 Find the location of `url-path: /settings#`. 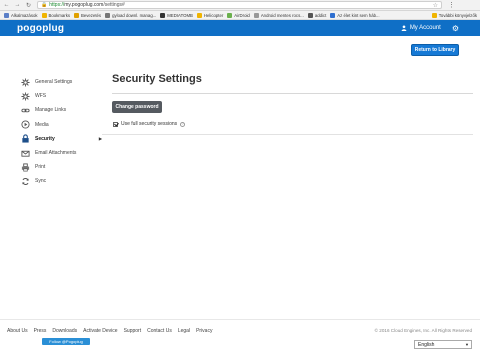

url-path: /settings# is located at coordinates (114, 5).